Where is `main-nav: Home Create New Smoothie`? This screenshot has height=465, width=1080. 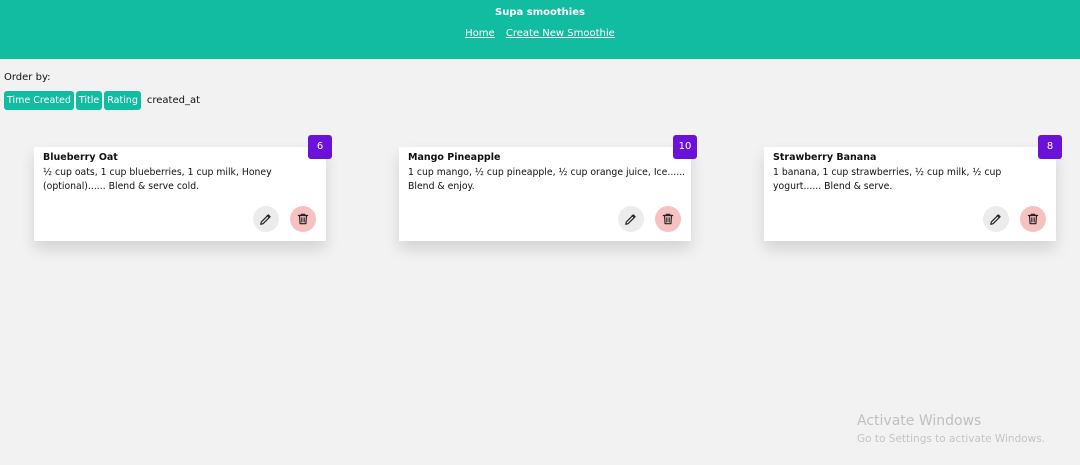 main-nav: Home Create New Smoothie is located at coordinates (540, 33).